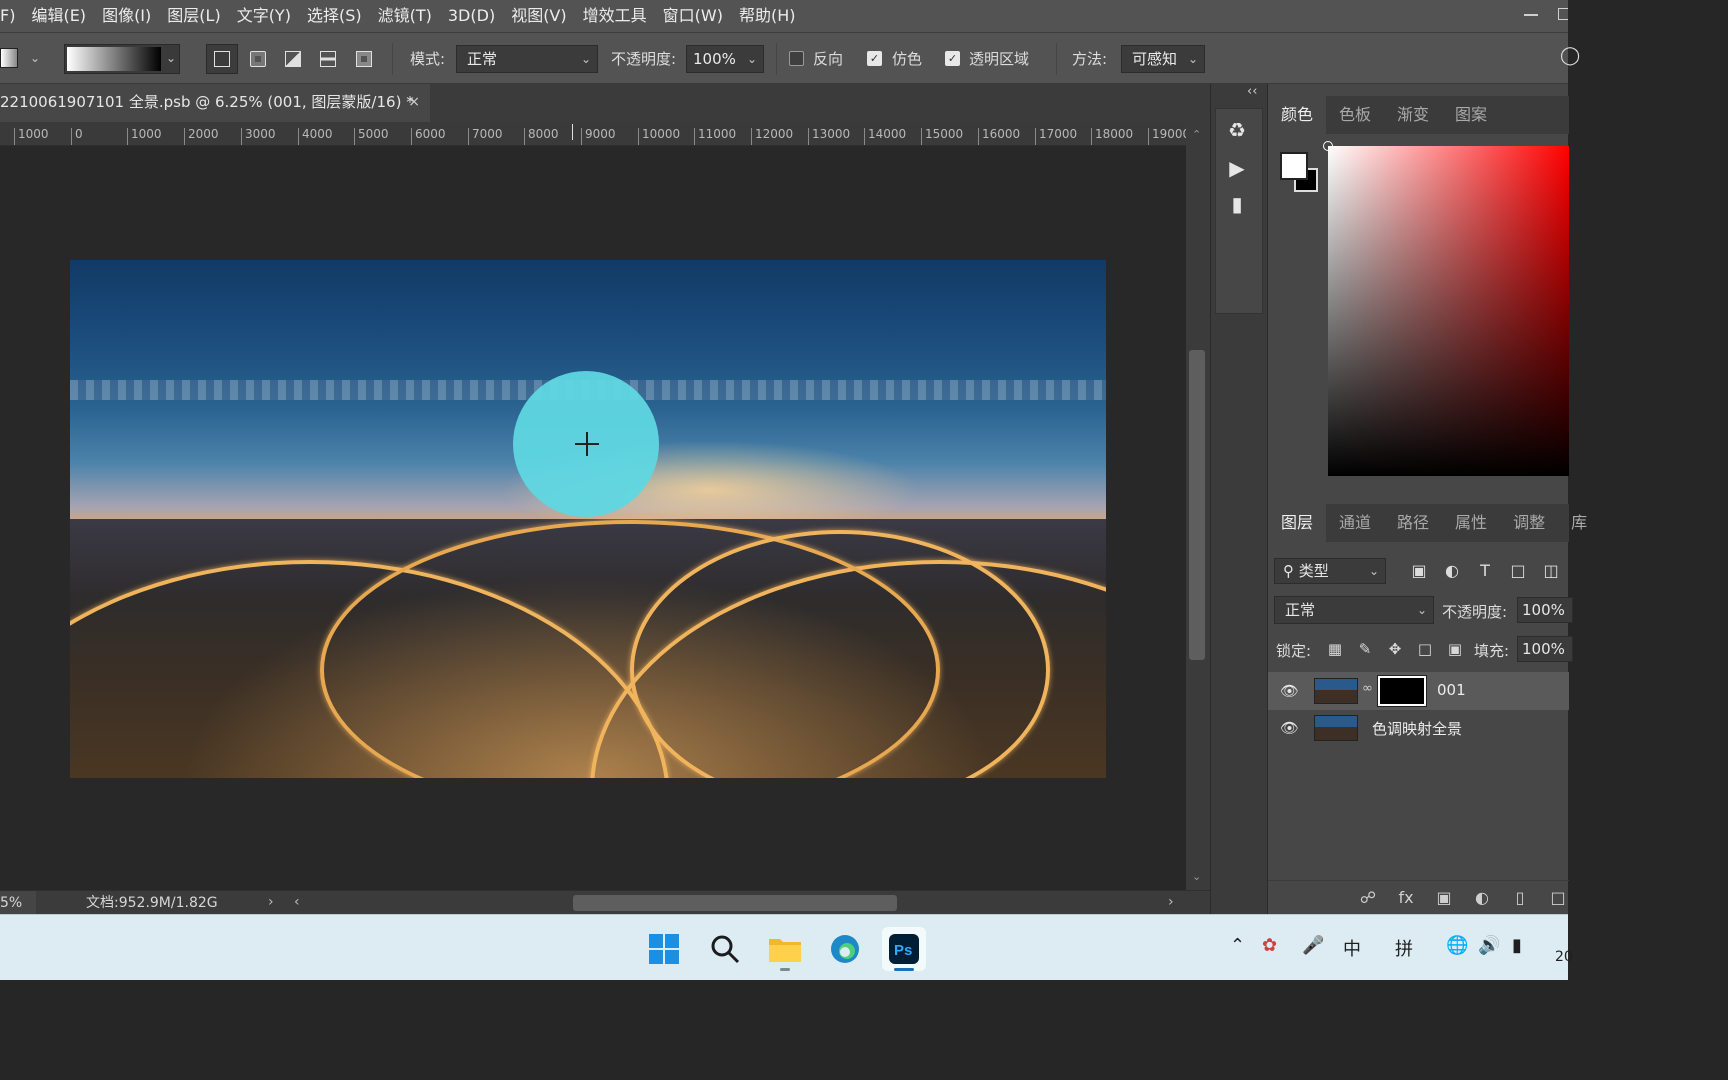 The width and height of the screenshot is (1728, 1080). Describe the element at coordinates (1355, 115) in the screenshot. I see `tab-swatches: 色板` at that location.